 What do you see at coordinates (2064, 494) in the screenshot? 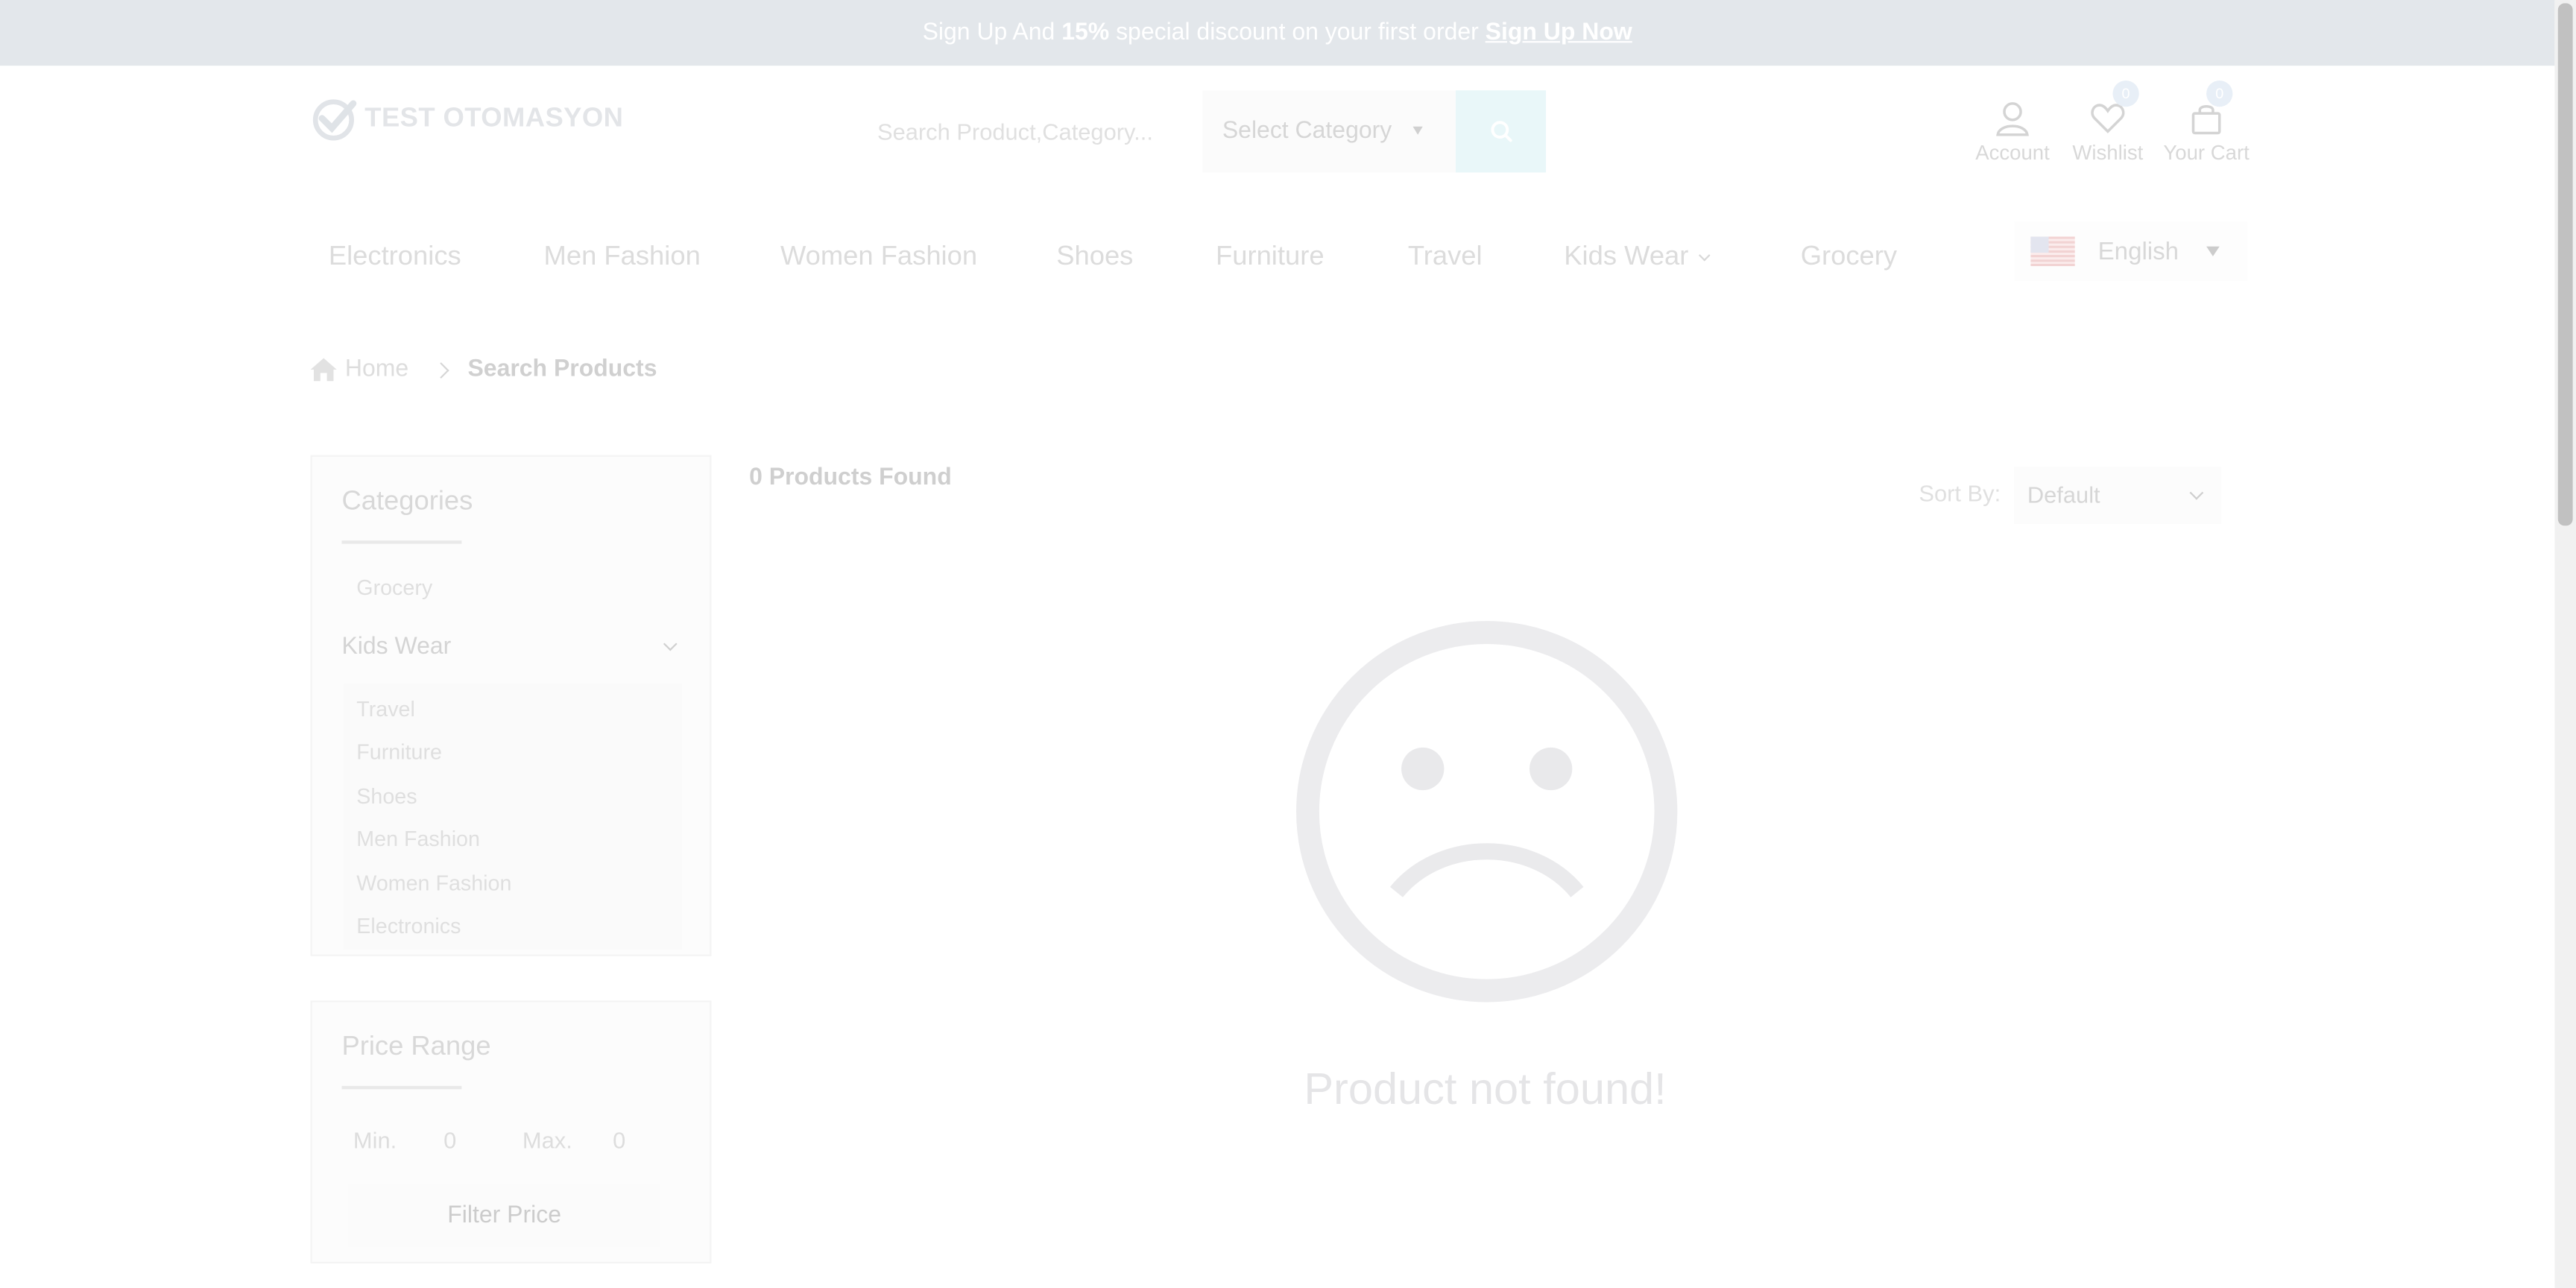
I see `sort-select-value: Default` at bounding box center [2064, 494].